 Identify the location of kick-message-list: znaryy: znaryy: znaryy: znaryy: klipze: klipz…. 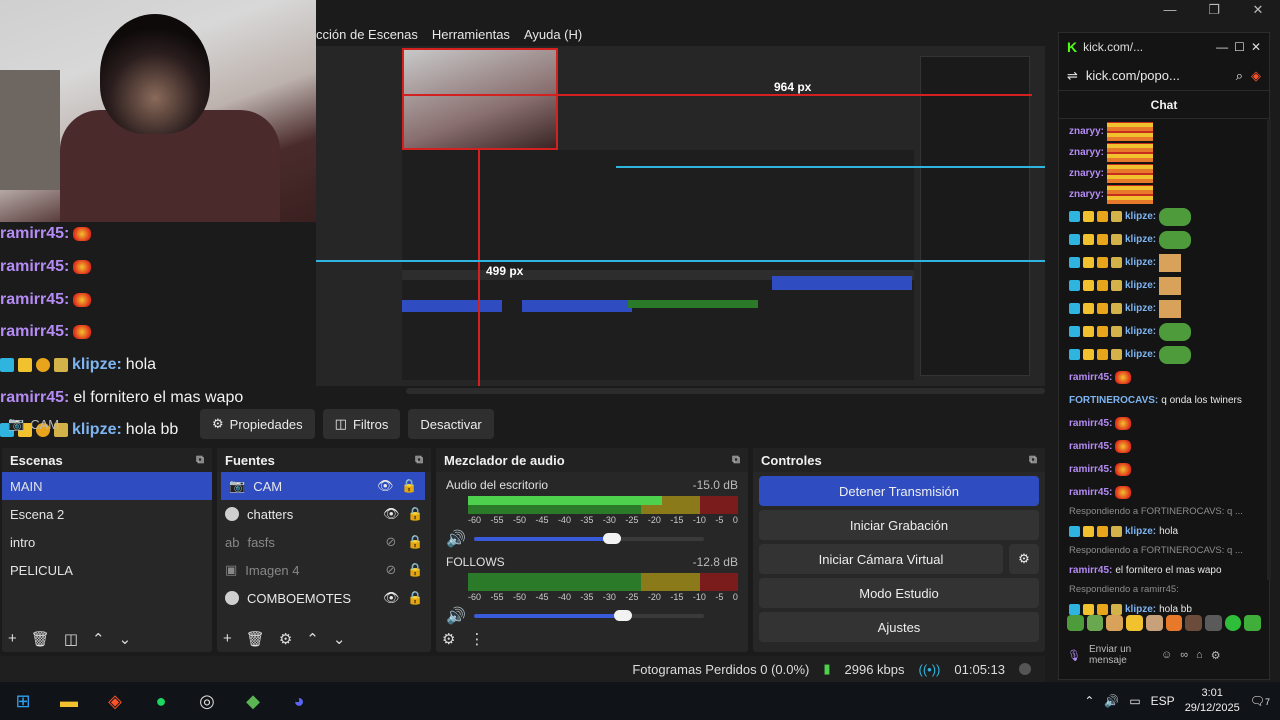
(1164, 370).